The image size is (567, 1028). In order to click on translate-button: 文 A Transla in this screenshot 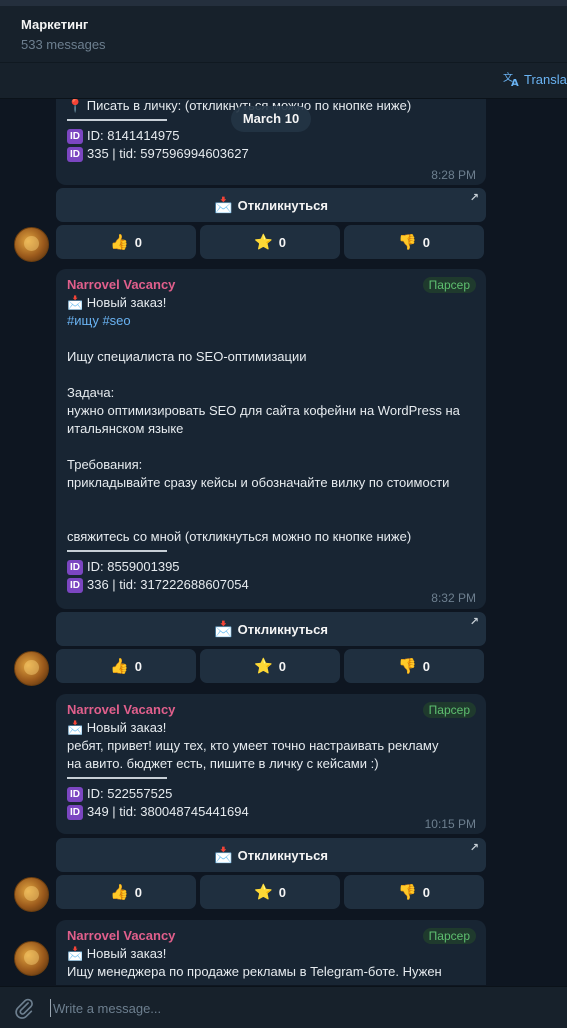, I will do `click(535, 79)`.